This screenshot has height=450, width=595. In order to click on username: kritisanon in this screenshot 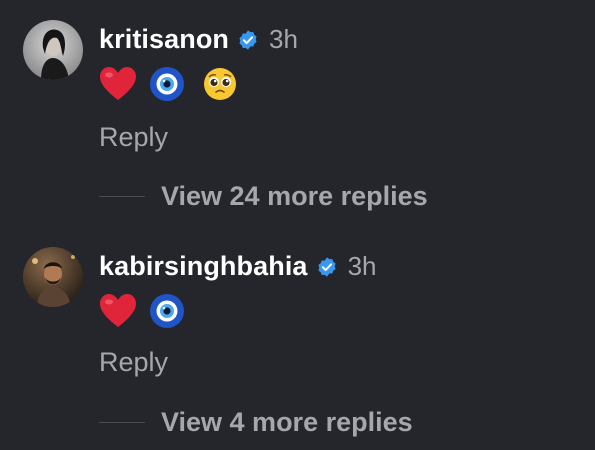, I will do `click(164, 39)`.